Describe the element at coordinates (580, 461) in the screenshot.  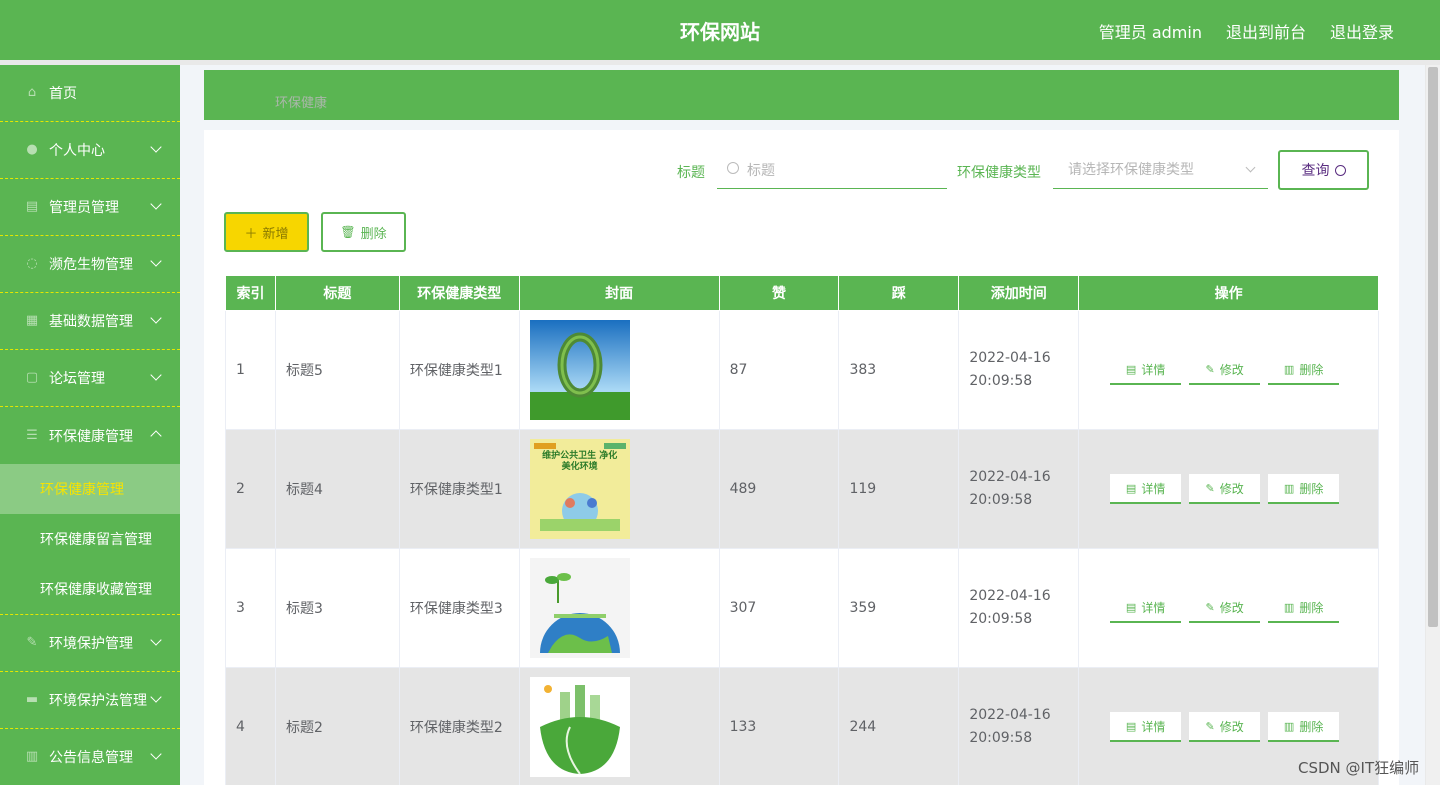
I see `poster-text: 维护公共卫生 净化美化环境` at that location.